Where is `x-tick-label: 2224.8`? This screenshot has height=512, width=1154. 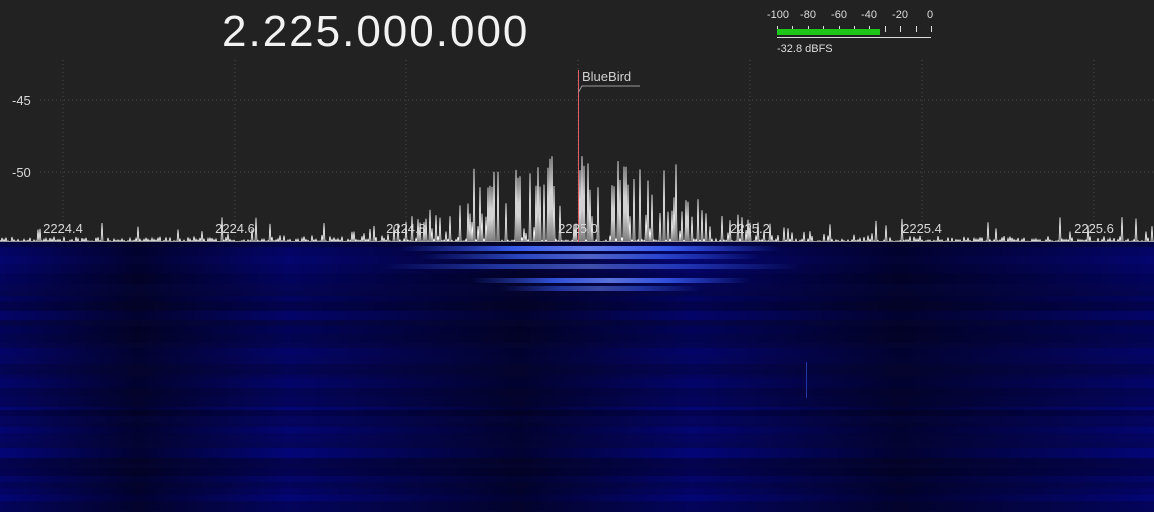 x-tick-label: 2224.8 is located at coordinates (406, 228).